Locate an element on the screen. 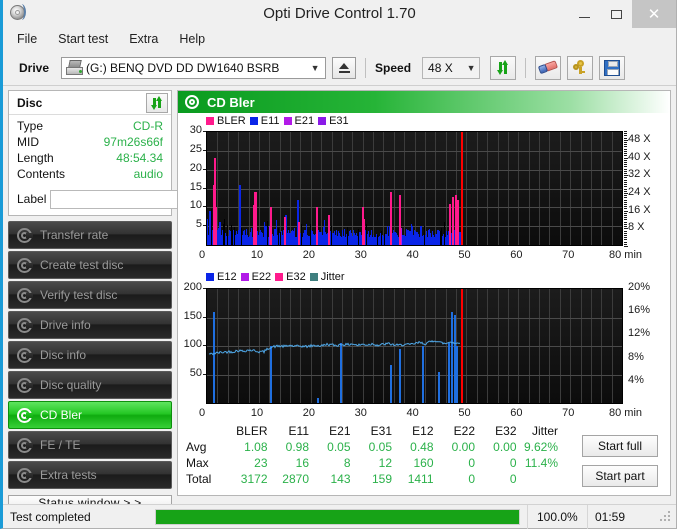  window-controls: ✕ is located at coordinates (622, 14).